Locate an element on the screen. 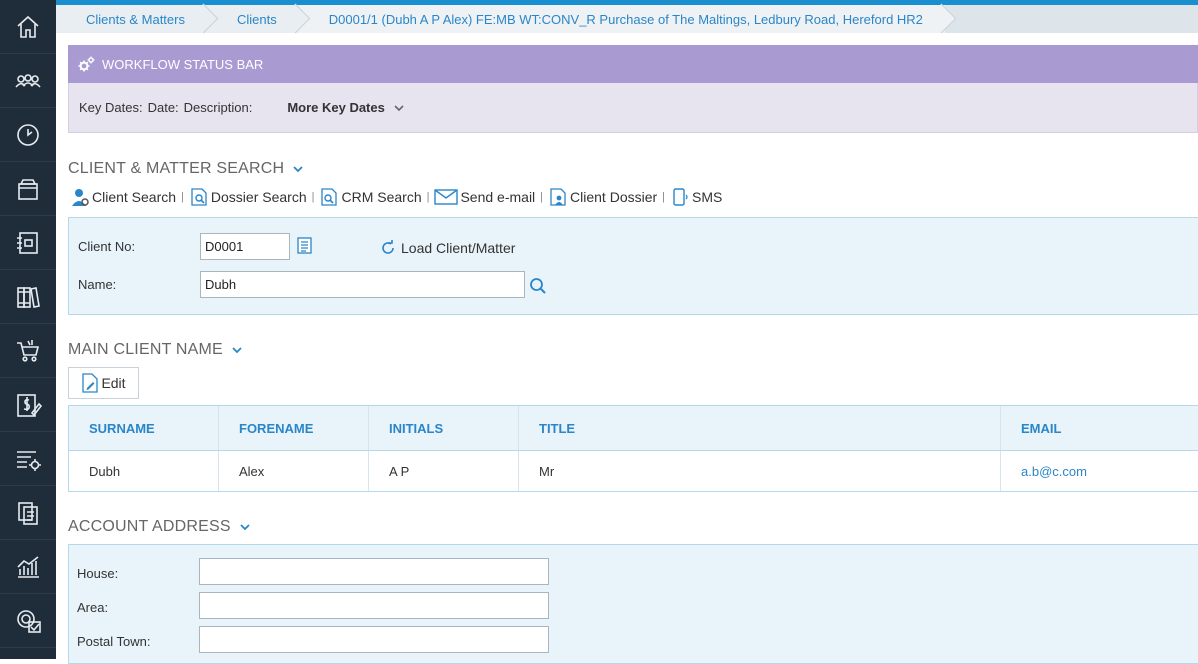  list-icon is located at coordinates (304, 245).